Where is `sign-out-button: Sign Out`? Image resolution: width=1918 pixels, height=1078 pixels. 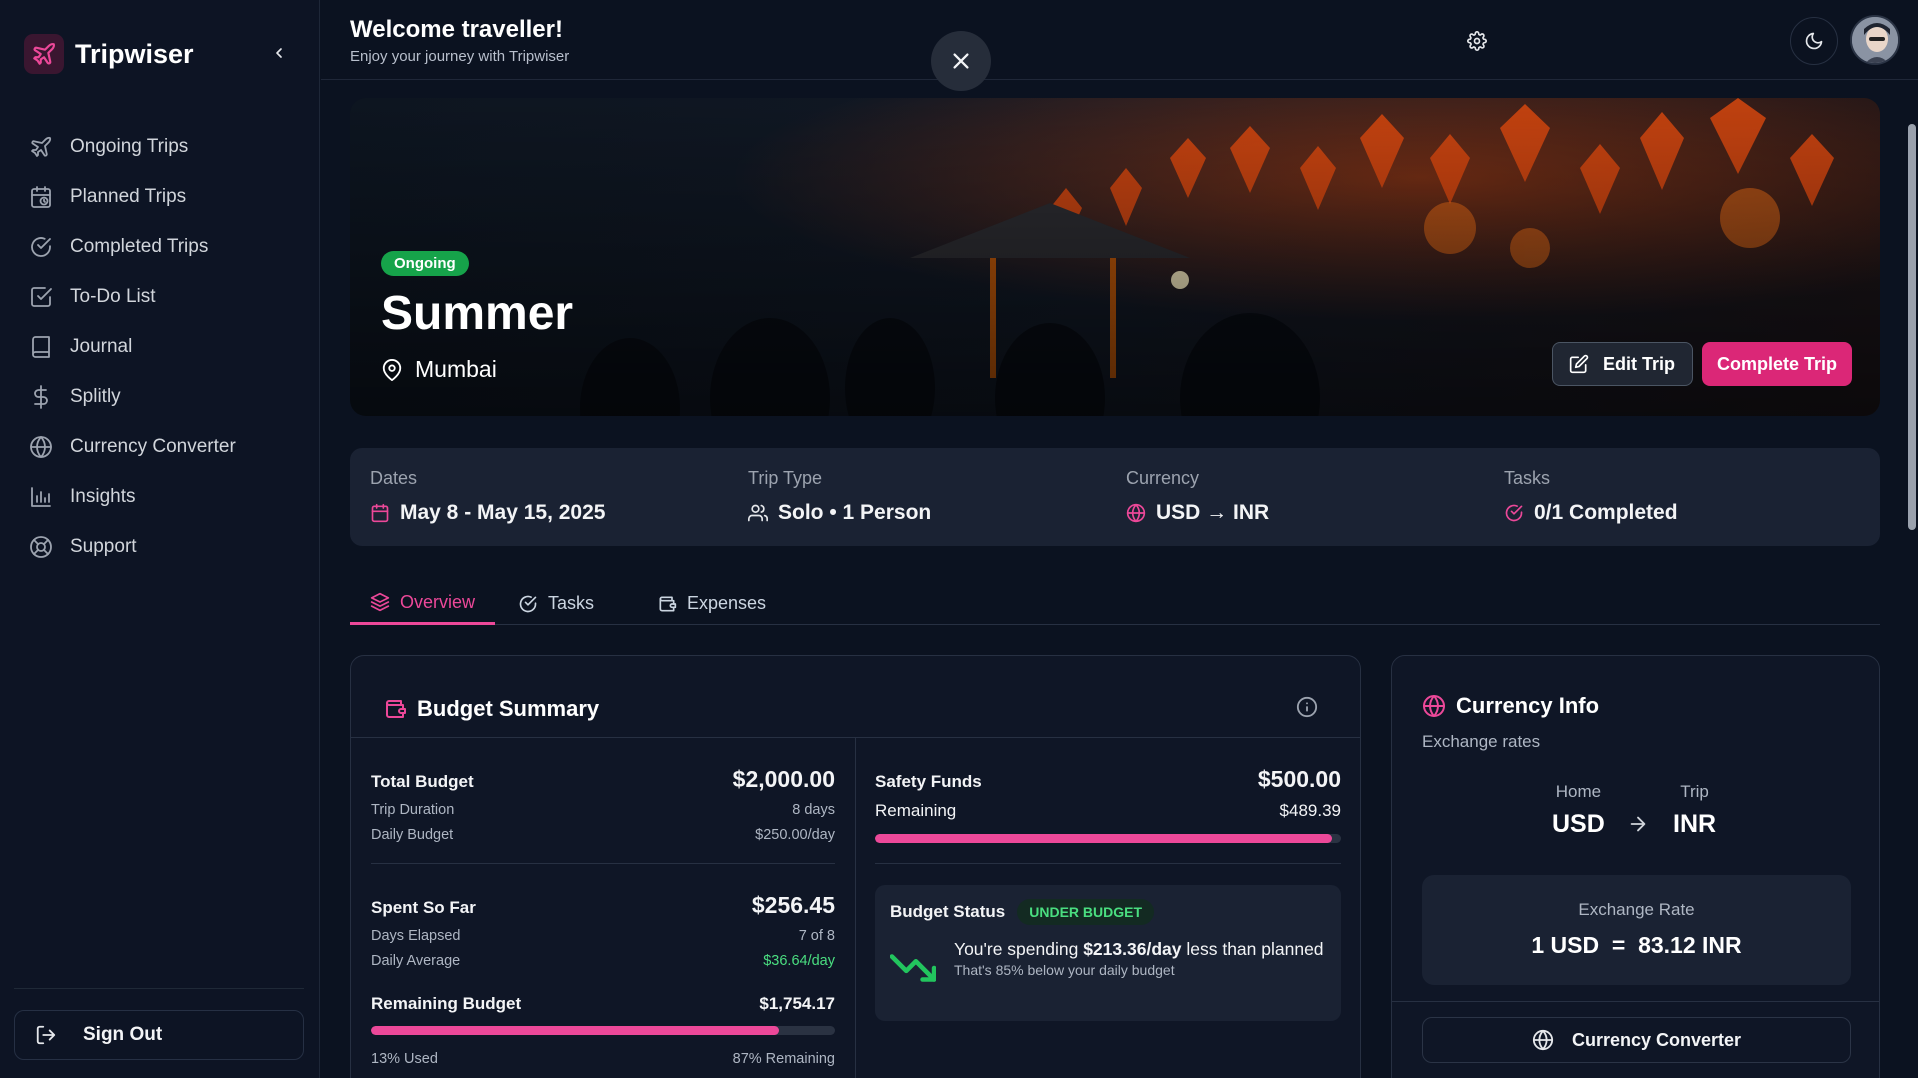
sign-out-button: Sign Out is located at coordinates (159, 1035).